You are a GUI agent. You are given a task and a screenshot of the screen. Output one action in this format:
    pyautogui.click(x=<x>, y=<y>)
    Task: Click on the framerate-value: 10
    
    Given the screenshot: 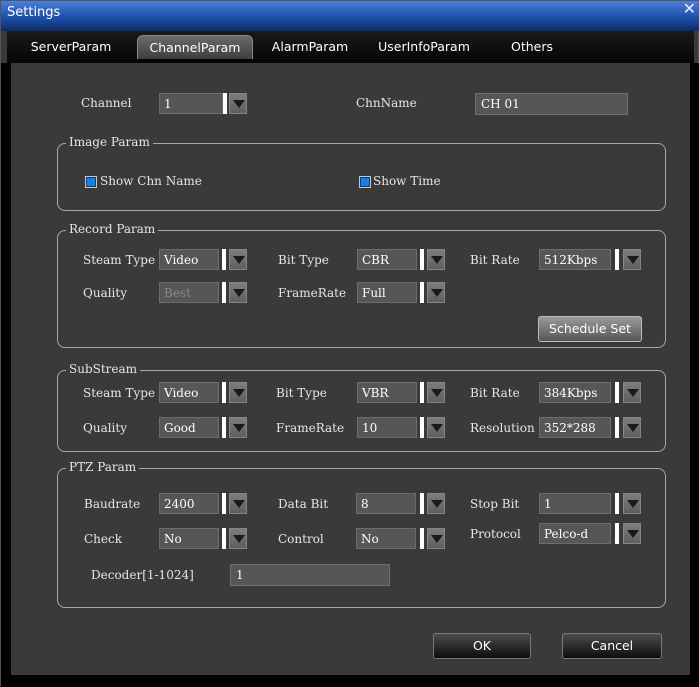 What is the action you would take?
    pyautogui.click(x=387, y=427)
    